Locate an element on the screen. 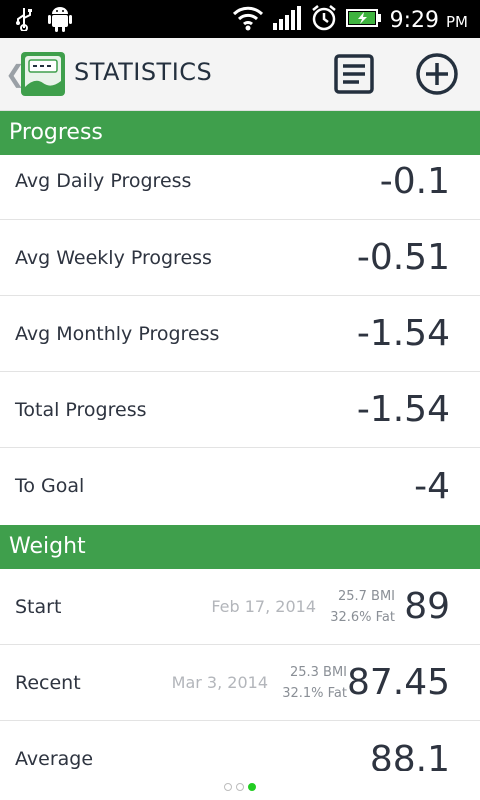  wifi-icon is located at coordinates (248, 20).